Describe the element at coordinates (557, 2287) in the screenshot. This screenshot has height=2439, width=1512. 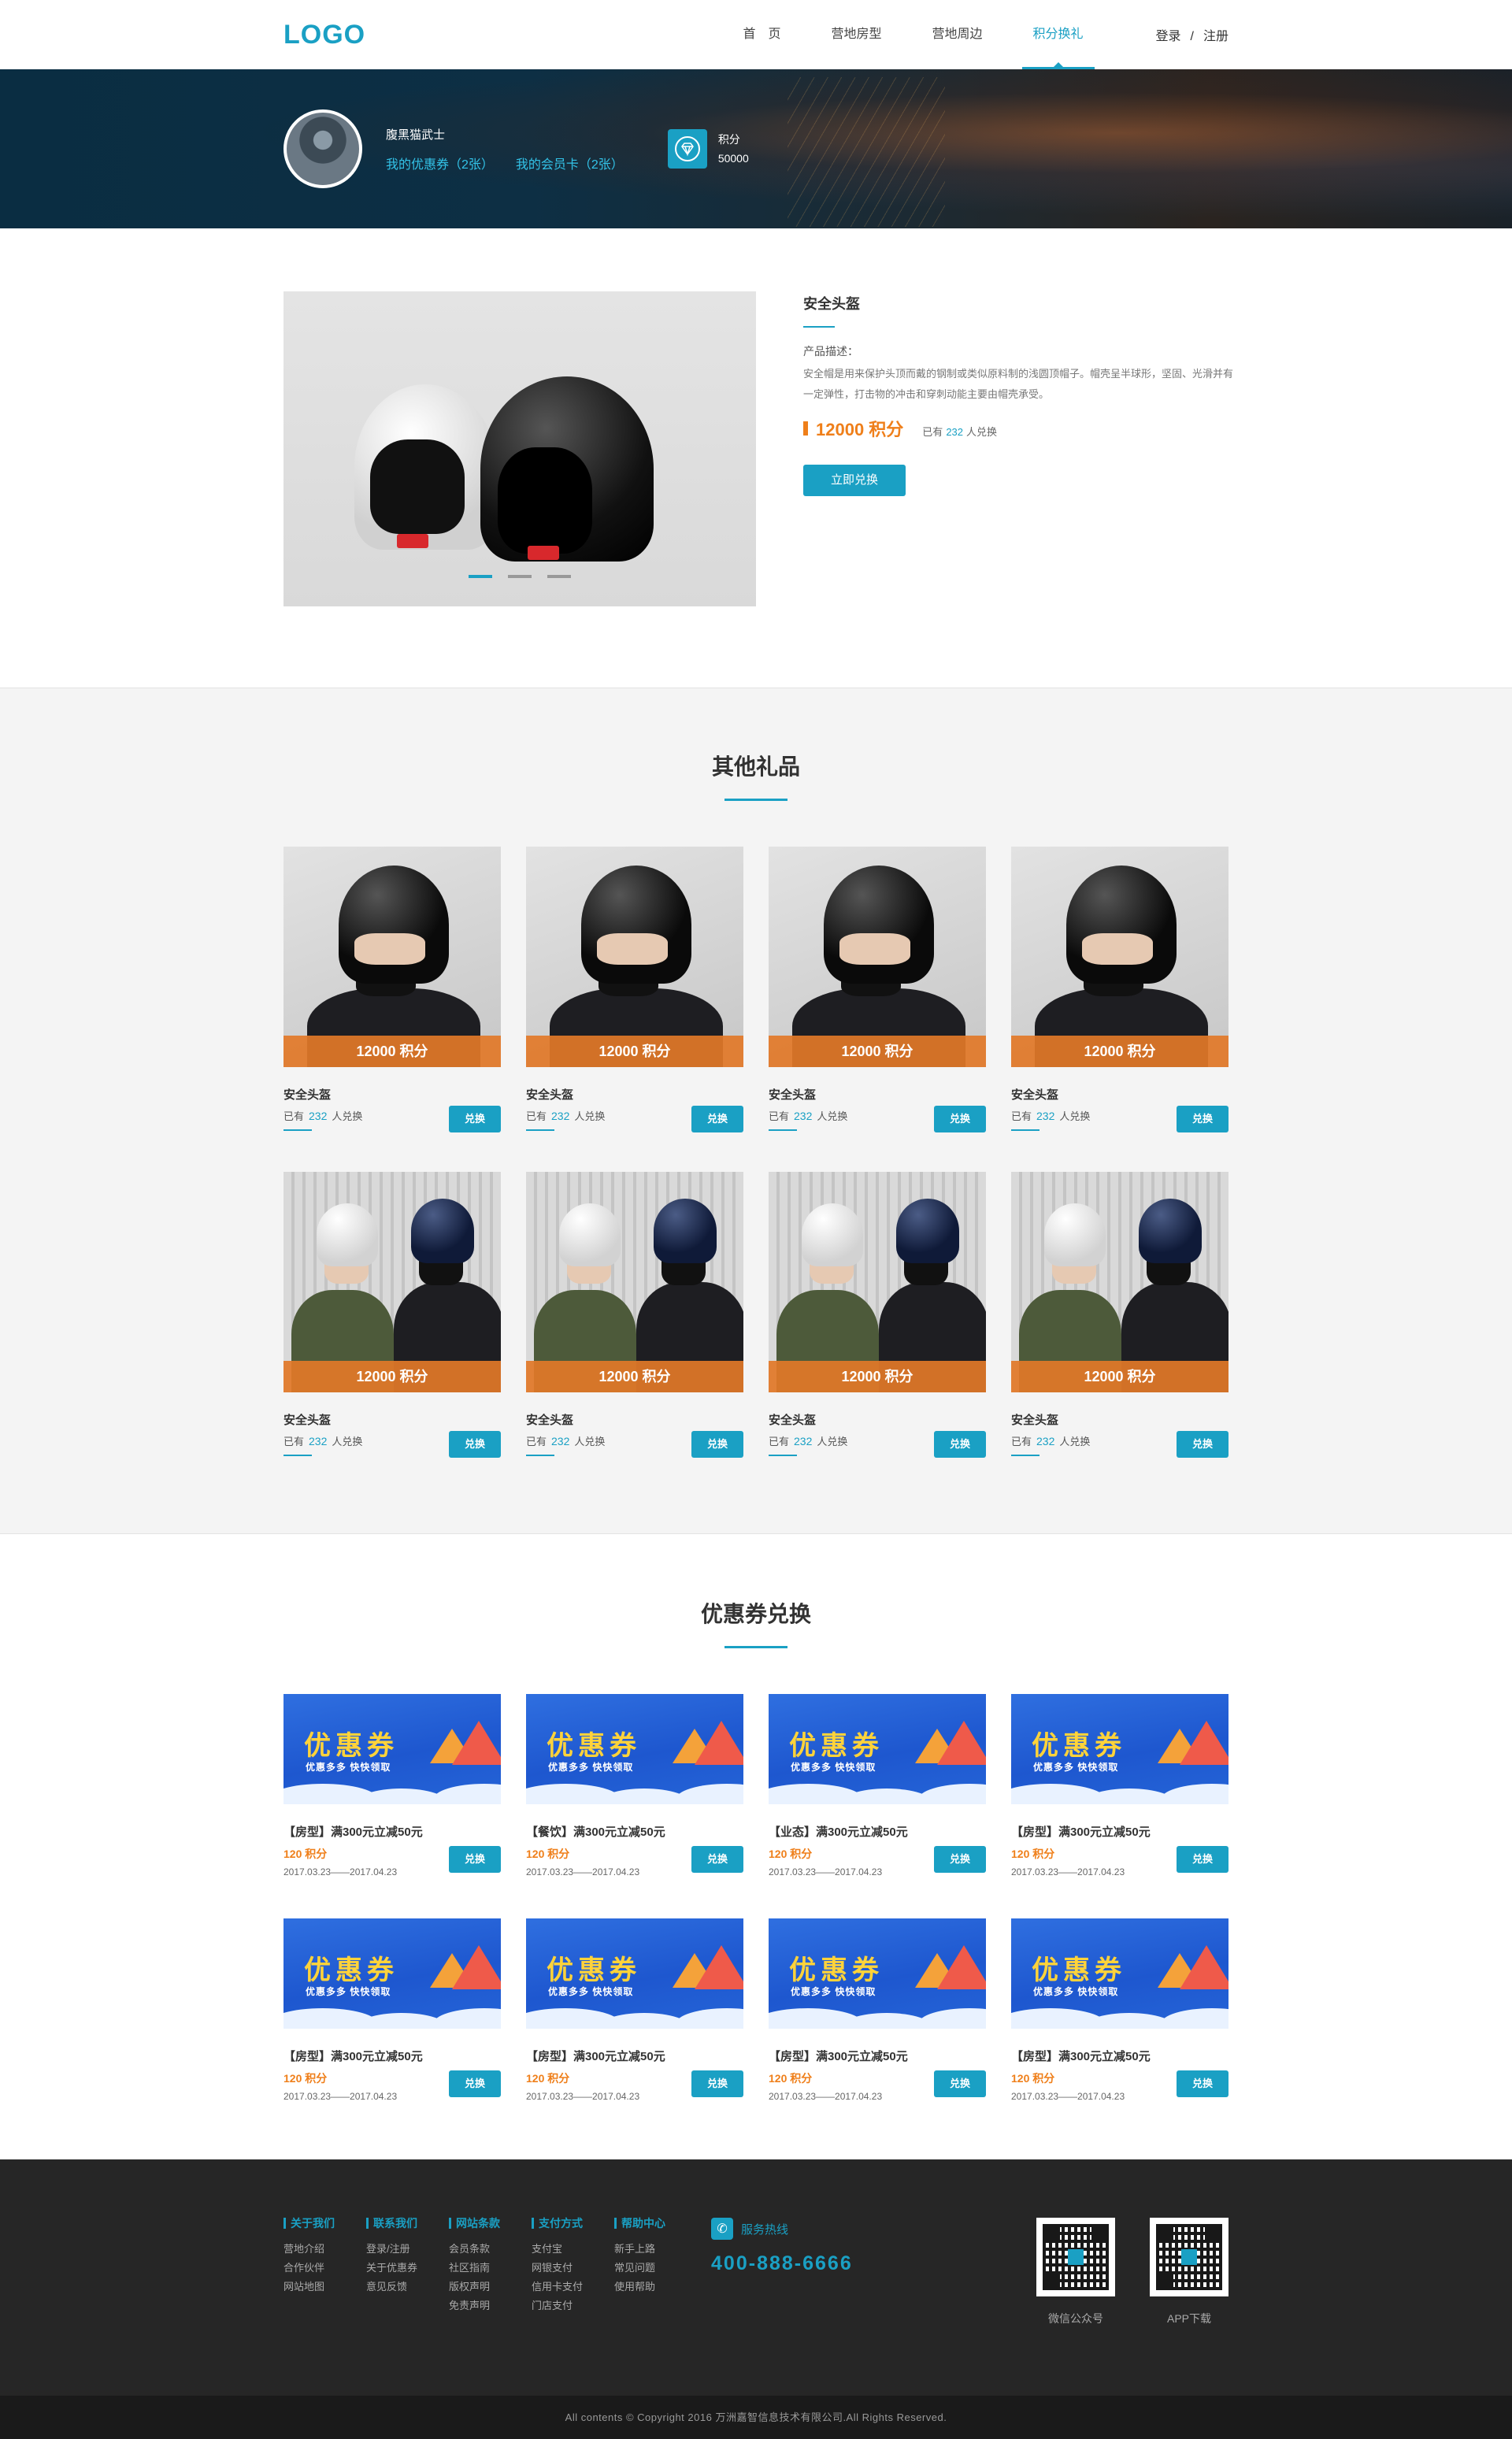
I see `footer-link: 信用卡支付` at that location.